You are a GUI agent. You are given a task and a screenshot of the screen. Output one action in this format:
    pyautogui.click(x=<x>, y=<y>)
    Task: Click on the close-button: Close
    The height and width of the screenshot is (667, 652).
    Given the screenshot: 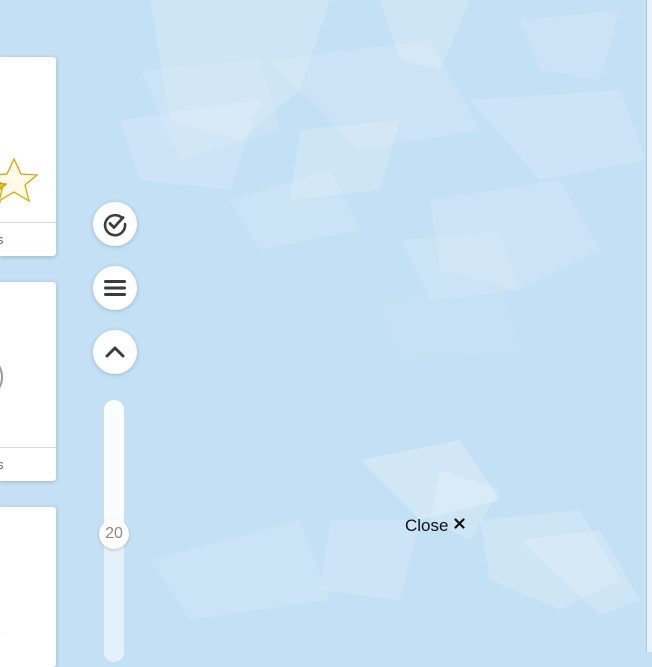 What is the action you would take?
    pyautogui.click(x=435, y=526)
    